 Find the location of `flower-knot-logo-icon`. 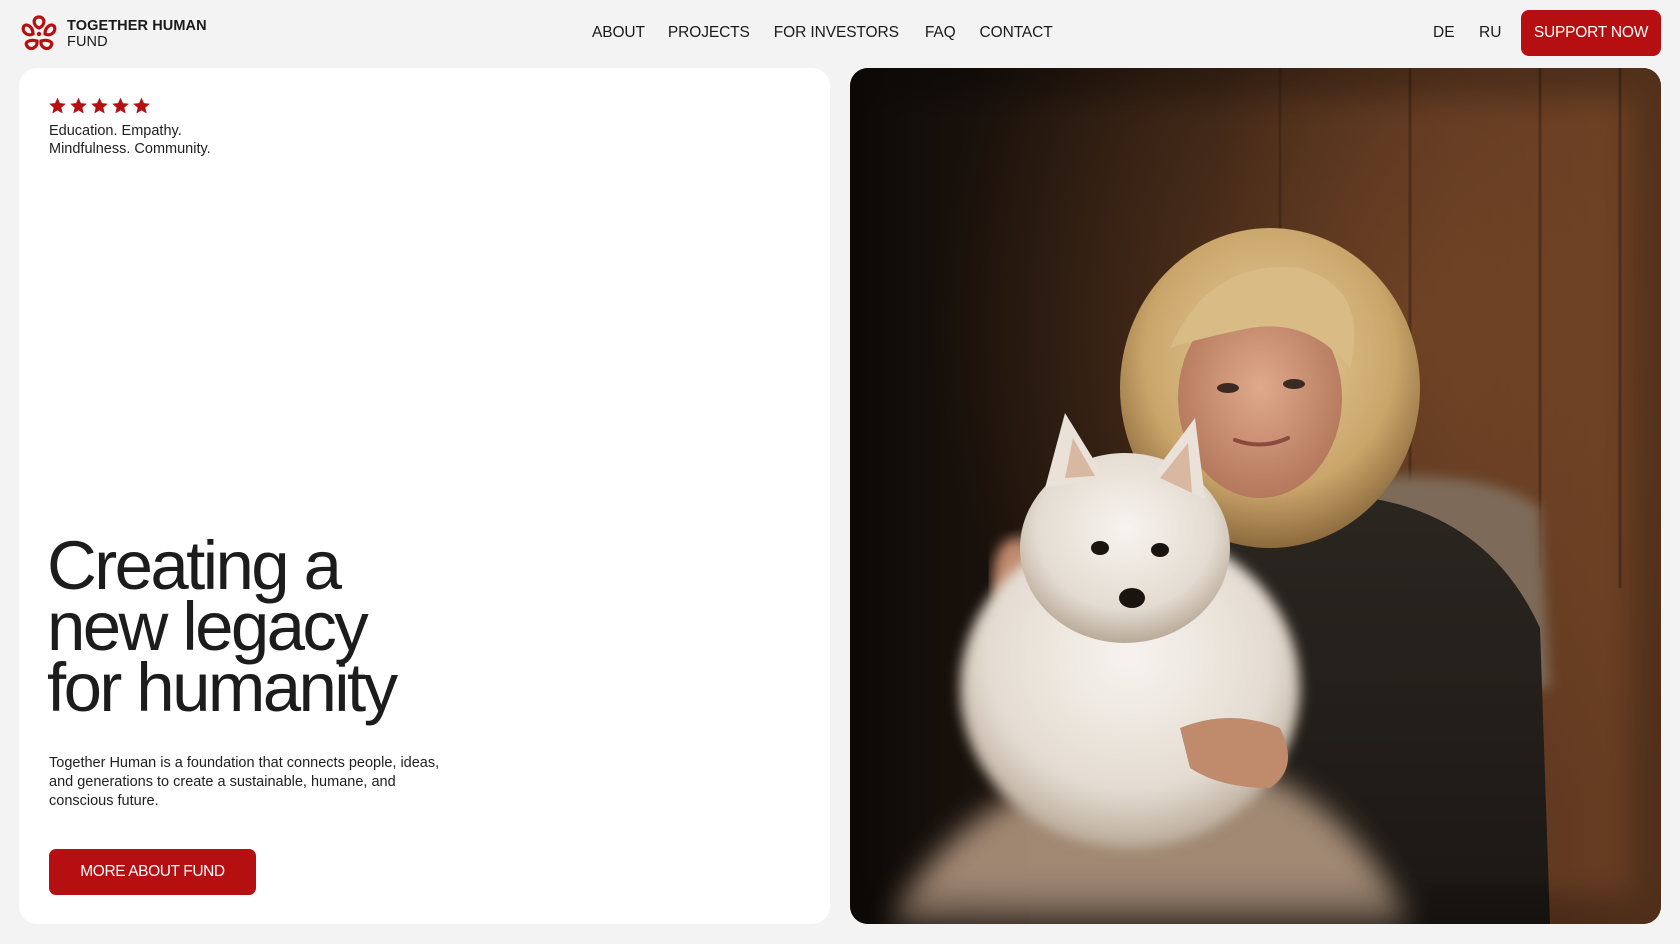

flower-knot-logo-icon is located at coordinates (39, 33).